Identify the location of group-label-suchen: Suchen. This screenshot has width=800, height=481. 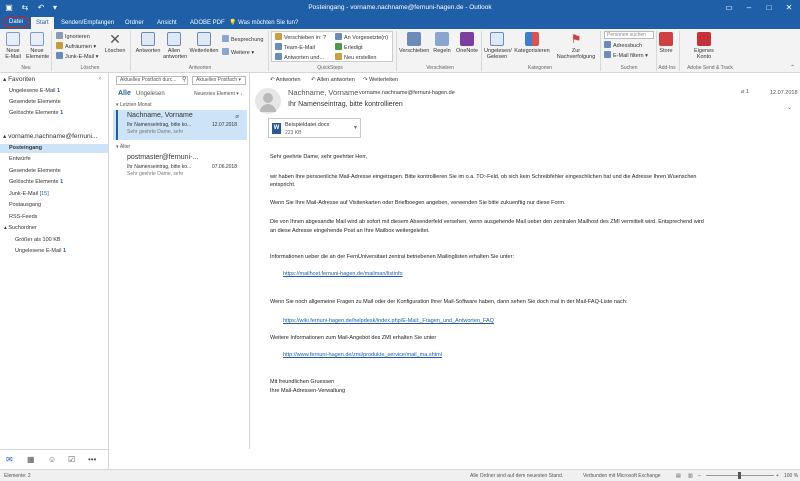
(629, 68).